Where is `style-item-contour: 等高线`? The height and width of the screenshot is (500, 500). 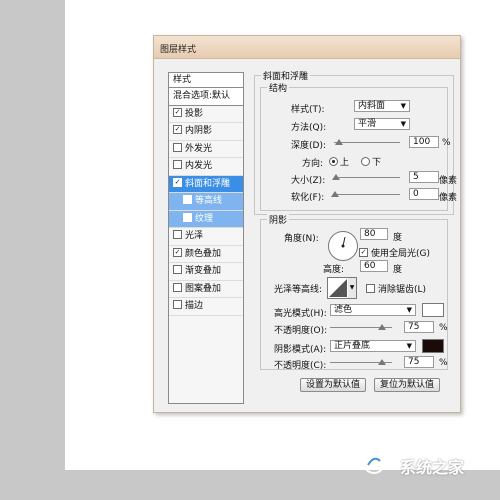
style-item-contour: 等高线 is located at coordinates (206, 202).